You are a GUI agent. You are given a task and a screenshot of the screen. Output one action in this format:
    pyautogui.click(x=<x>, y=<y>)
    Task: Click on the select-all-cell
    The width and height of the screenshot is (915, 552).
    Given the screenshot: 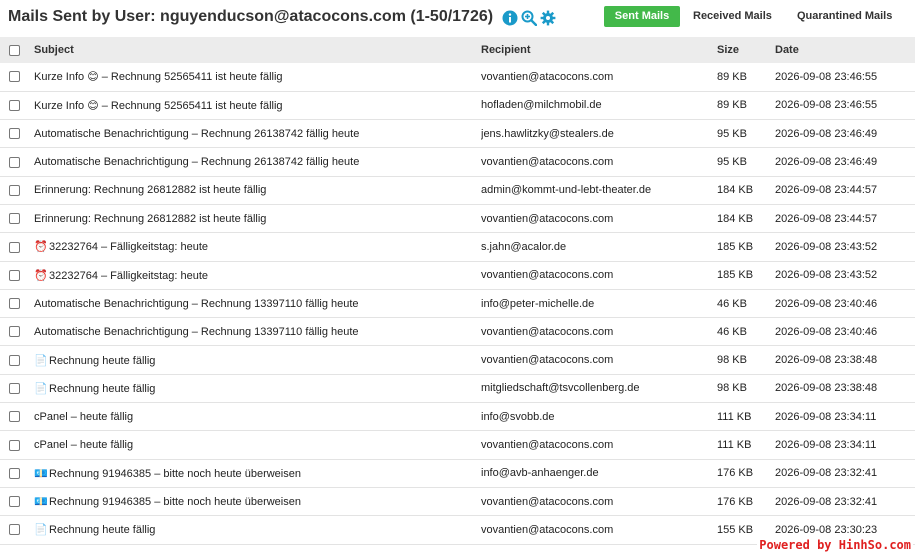 What is the action you would take?
    pyautogui.click(x=15, y=50)
    